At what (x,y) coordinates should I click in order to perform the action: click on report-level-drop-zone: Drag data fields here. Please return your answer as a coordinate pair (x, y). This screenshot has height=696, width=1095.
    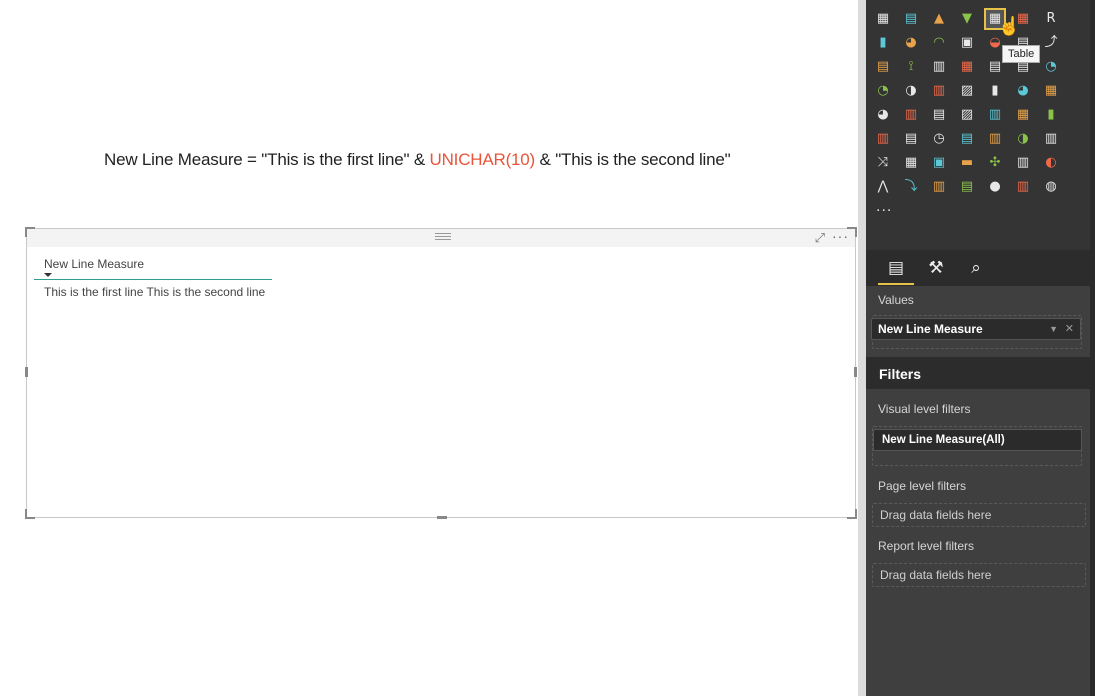
    Looking at the image, I should click on (979, 575).